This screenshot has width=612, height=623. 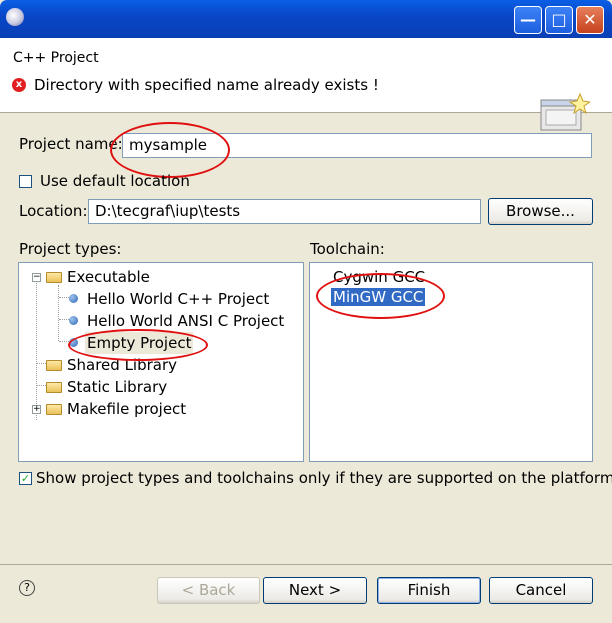 What do you see at coordinates (186, 321) in the screenshot?
I see `tree-item-label: Hello World ANSI C Project` at bounding box center [186, 321].